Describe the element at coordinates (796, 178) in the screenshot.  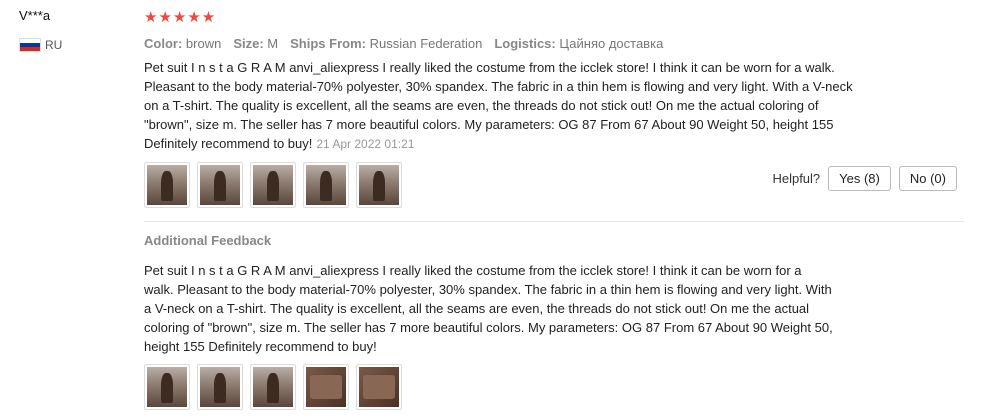
I see `helpful-label: Helpful?` at that location.